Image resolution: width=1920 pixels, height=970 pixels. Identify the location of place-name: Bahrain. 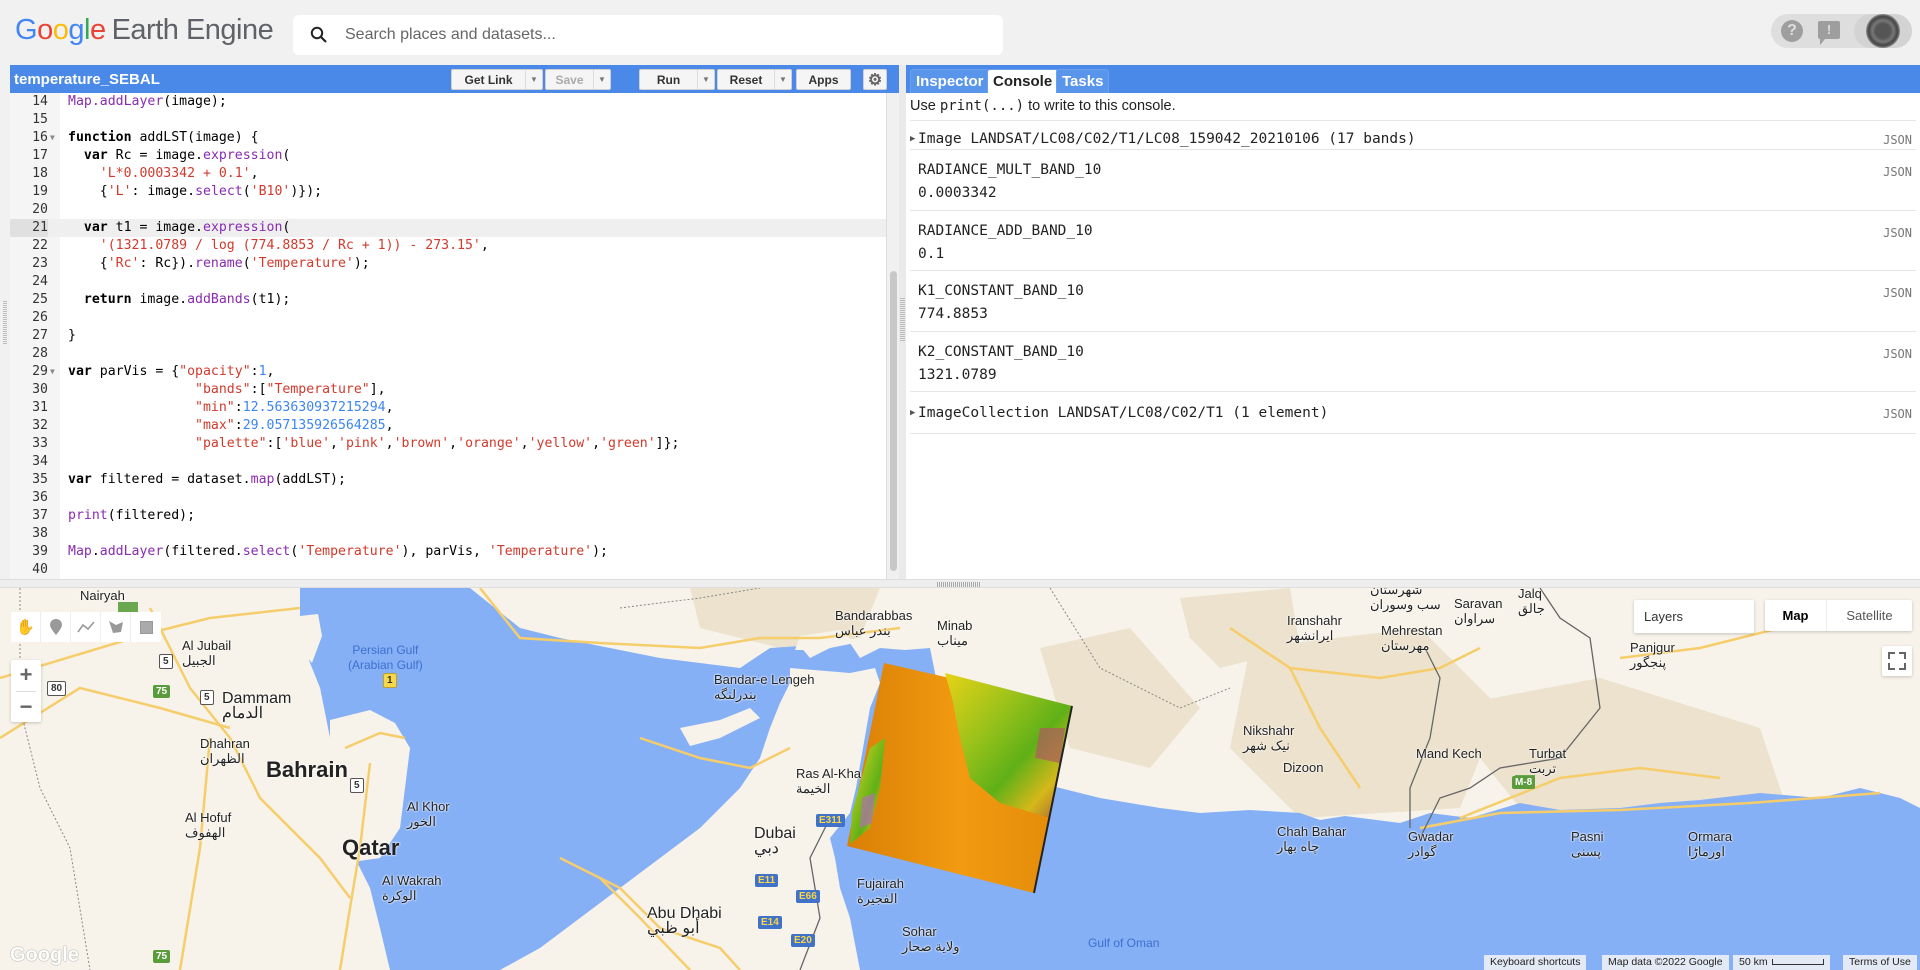
(307, 769).